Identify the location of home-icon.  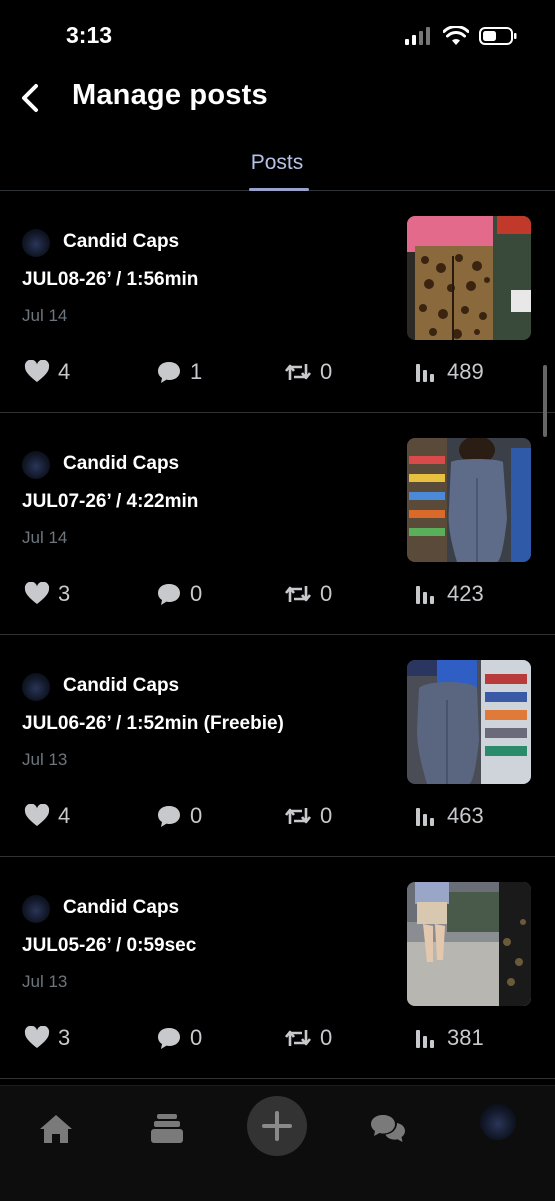
(56, 1129).